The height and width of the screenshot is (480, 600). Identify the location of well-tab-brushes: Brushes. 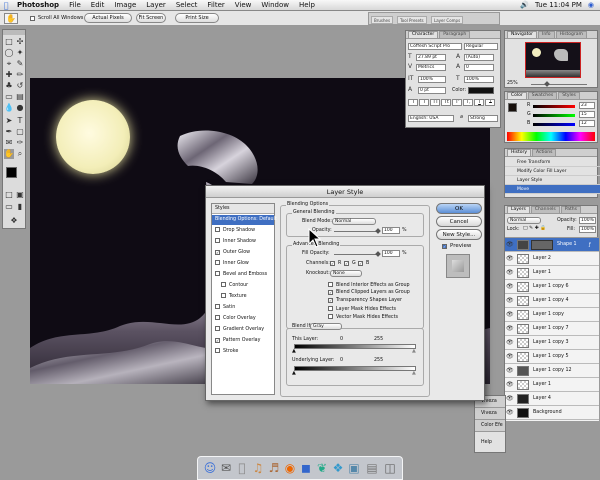
(382, 20).